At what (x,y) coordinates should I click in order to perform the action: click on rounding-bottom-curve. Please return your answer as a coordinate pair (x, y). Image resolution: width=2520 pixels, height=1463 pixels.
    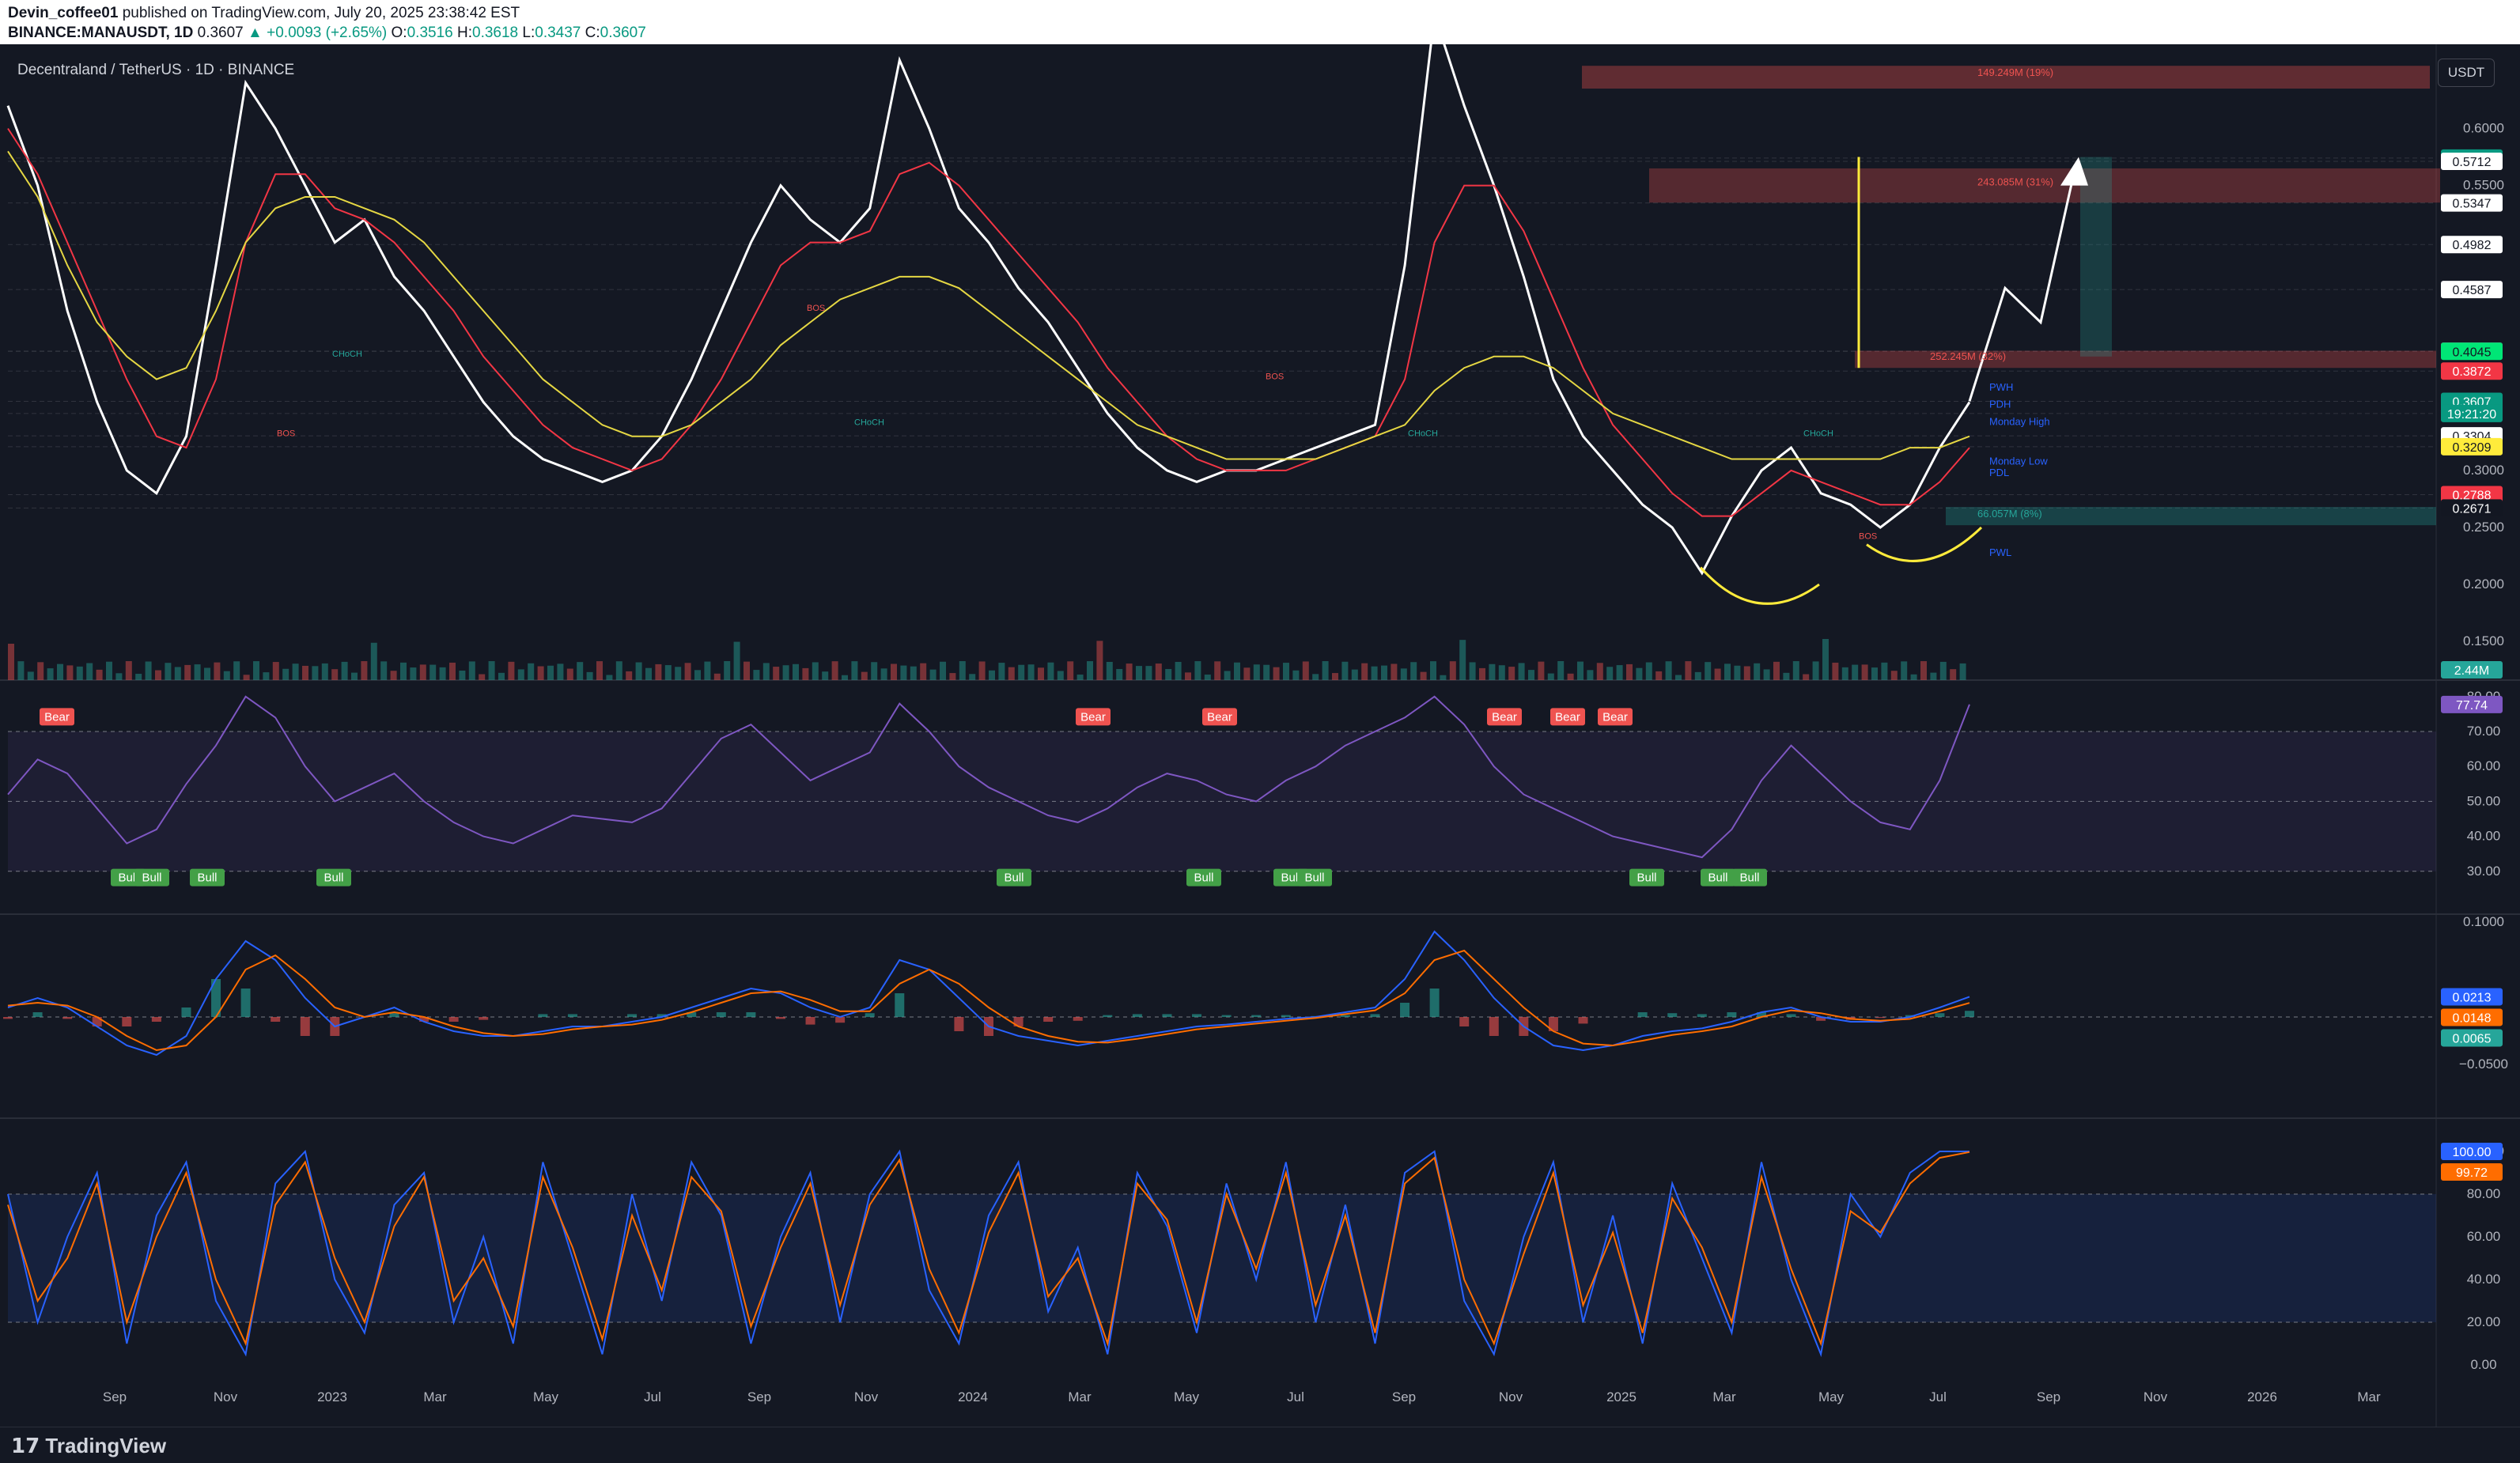
    Looking at the image, I should click on (1759, 585).